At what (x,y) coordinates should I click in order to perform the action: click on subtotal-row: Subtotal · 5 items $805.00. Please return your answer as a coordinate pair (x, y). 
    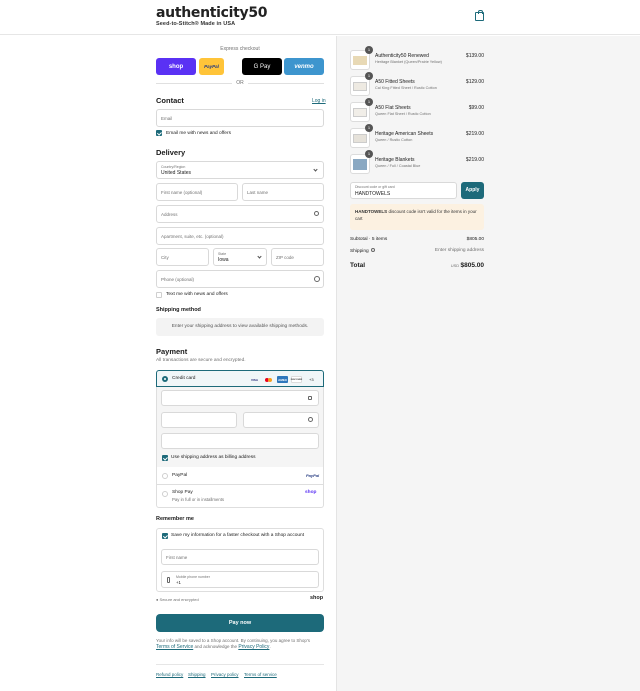
    Looking at the image, I should click on (417, 239).